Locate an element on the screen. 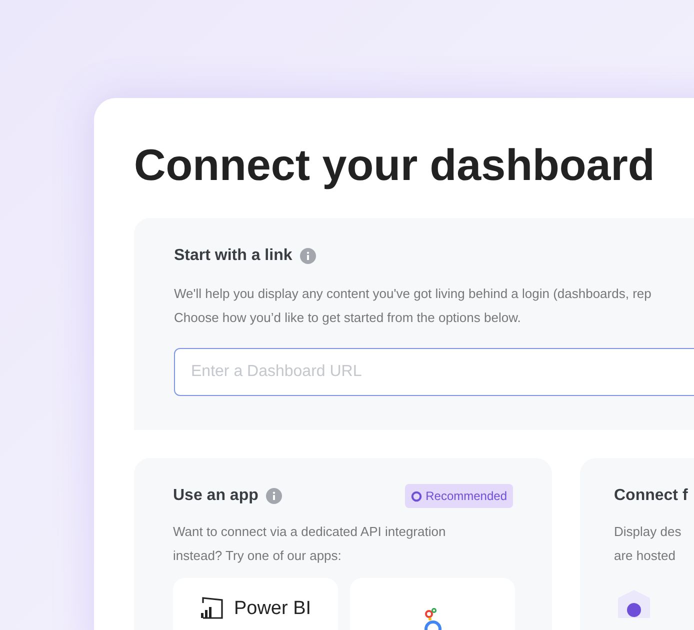  description-text: instead? Try one of our apps: is located at coordinates (257, 556).